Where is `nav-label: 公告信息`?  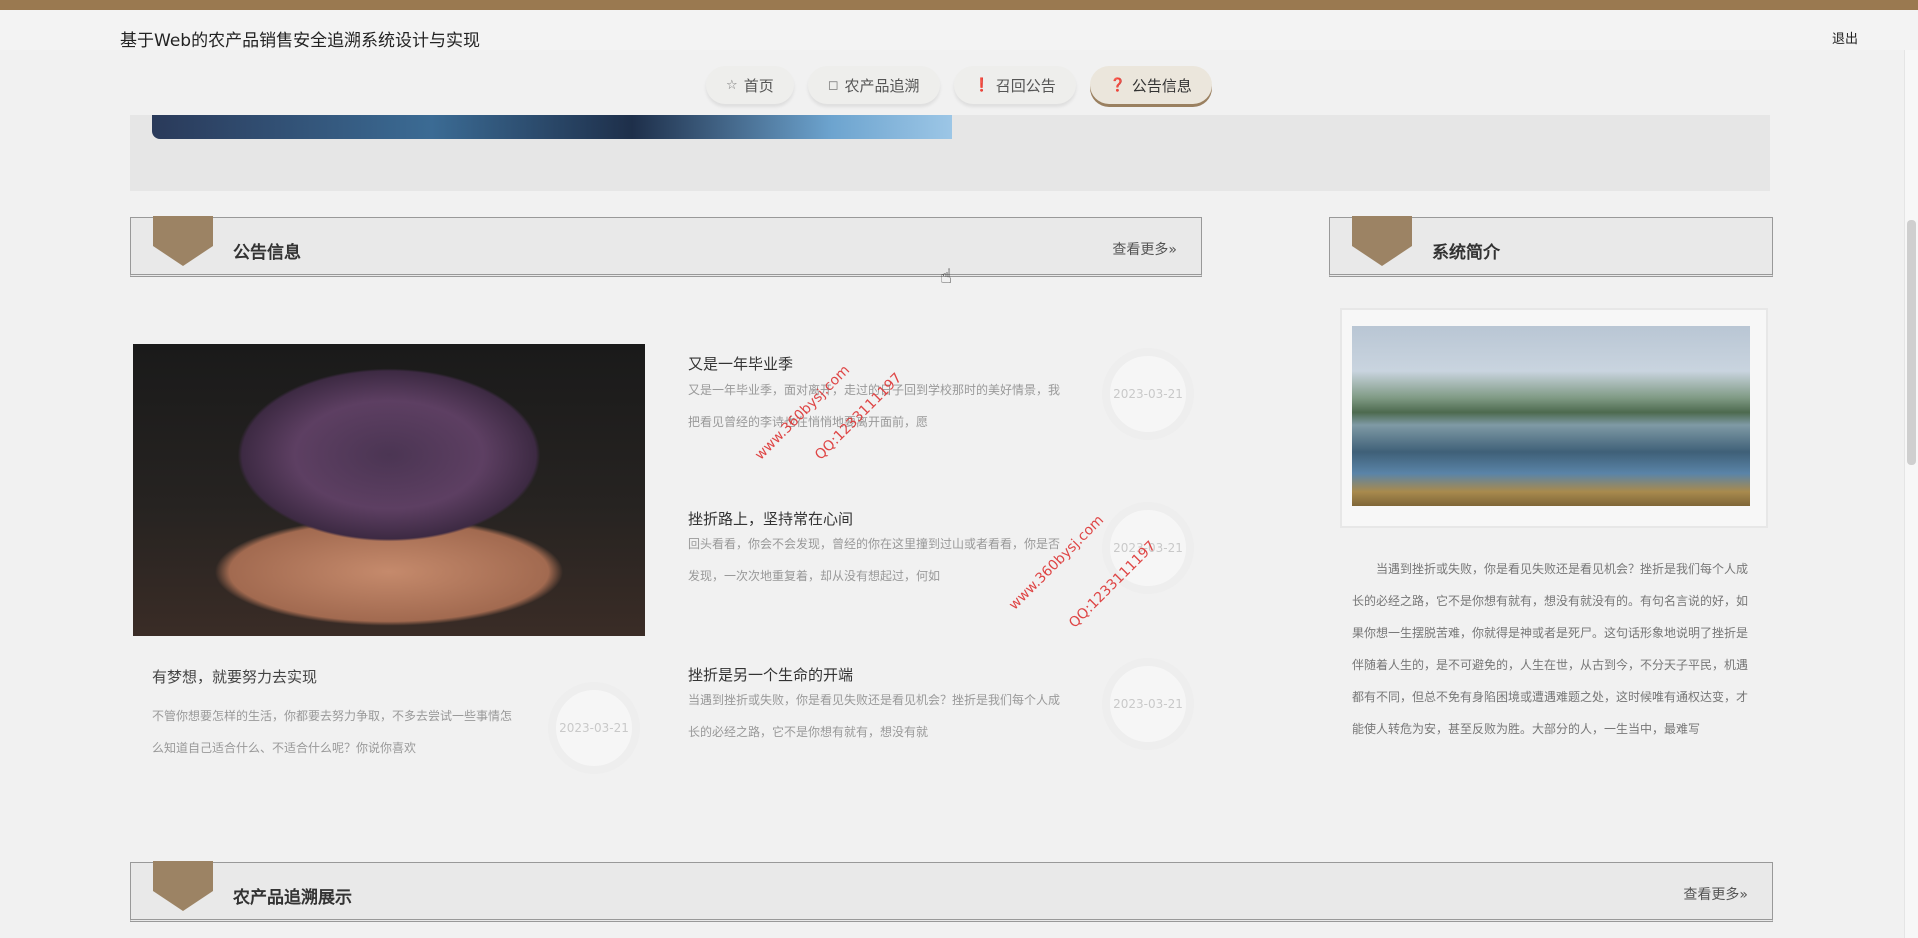 nav-label: 公告信息 is located at coordinates (1161, 85).